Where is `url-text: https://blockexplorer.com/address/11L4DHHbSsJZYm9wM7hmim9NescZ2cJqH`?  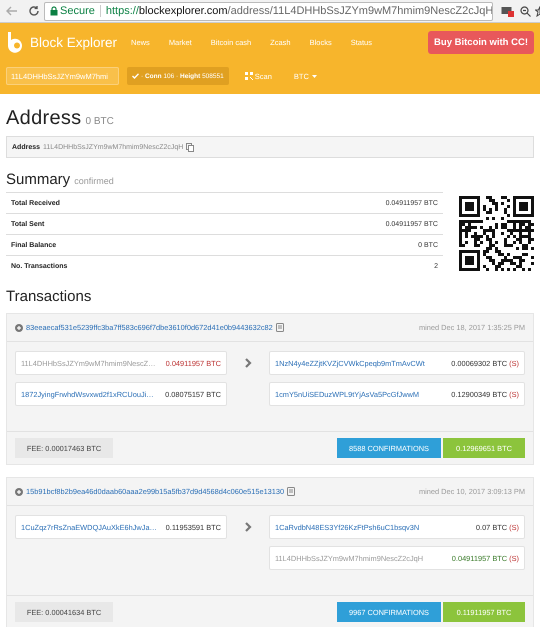 url-text: https://blockexplorer.com/address/11L4DHHbSsJZYm9wM7hmim9NescZ2cJqH is located at coordinates (299, 11).